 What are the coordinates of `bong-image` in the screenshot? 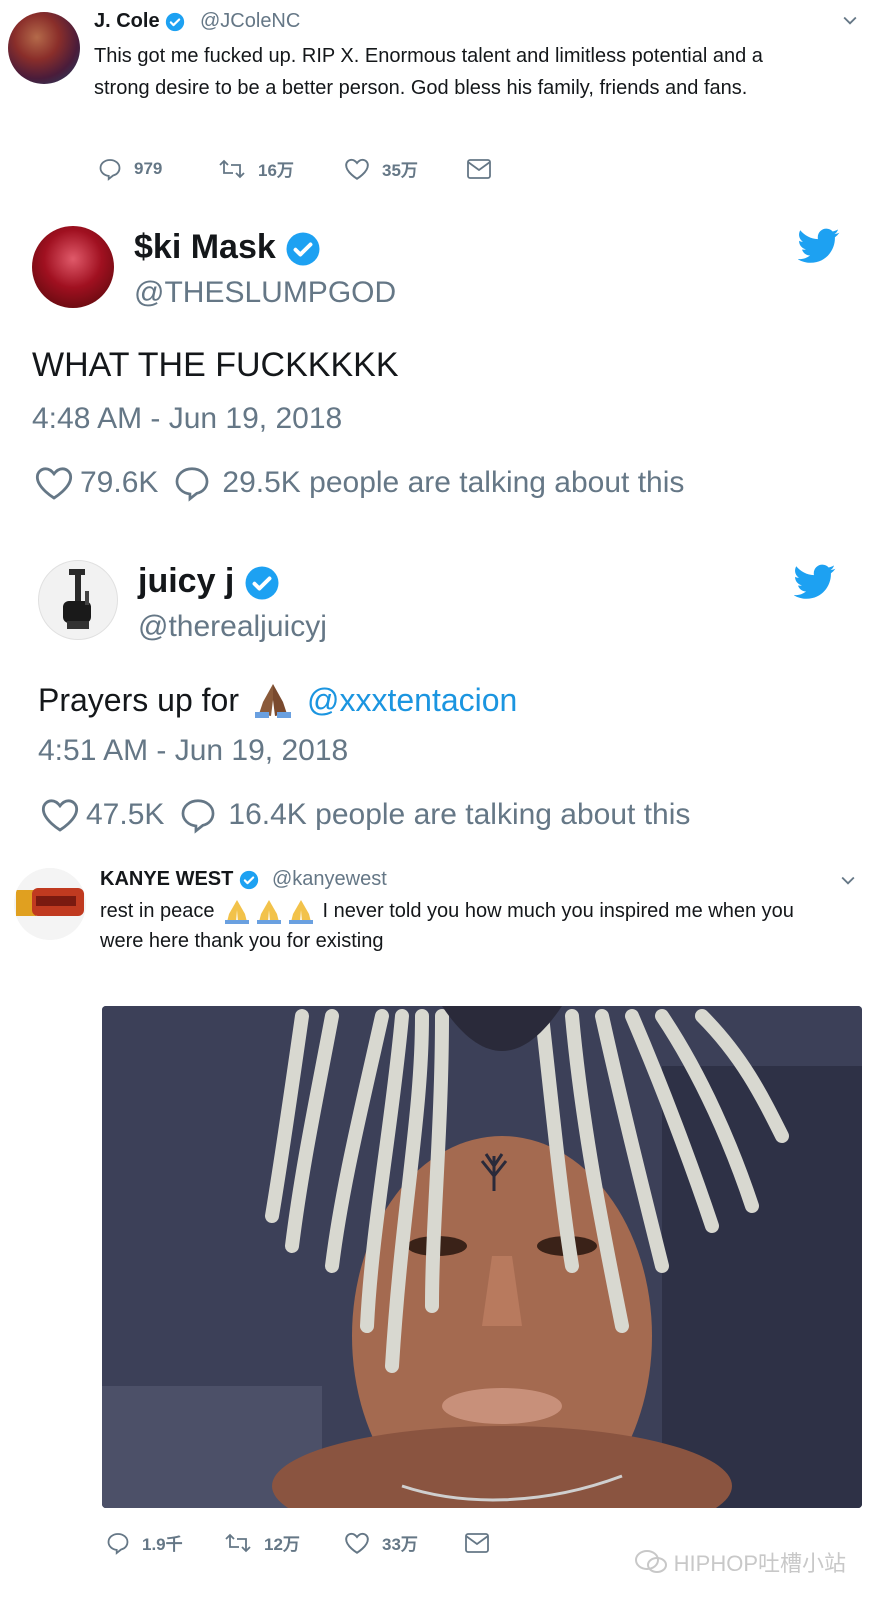 It's located at (77, 599).